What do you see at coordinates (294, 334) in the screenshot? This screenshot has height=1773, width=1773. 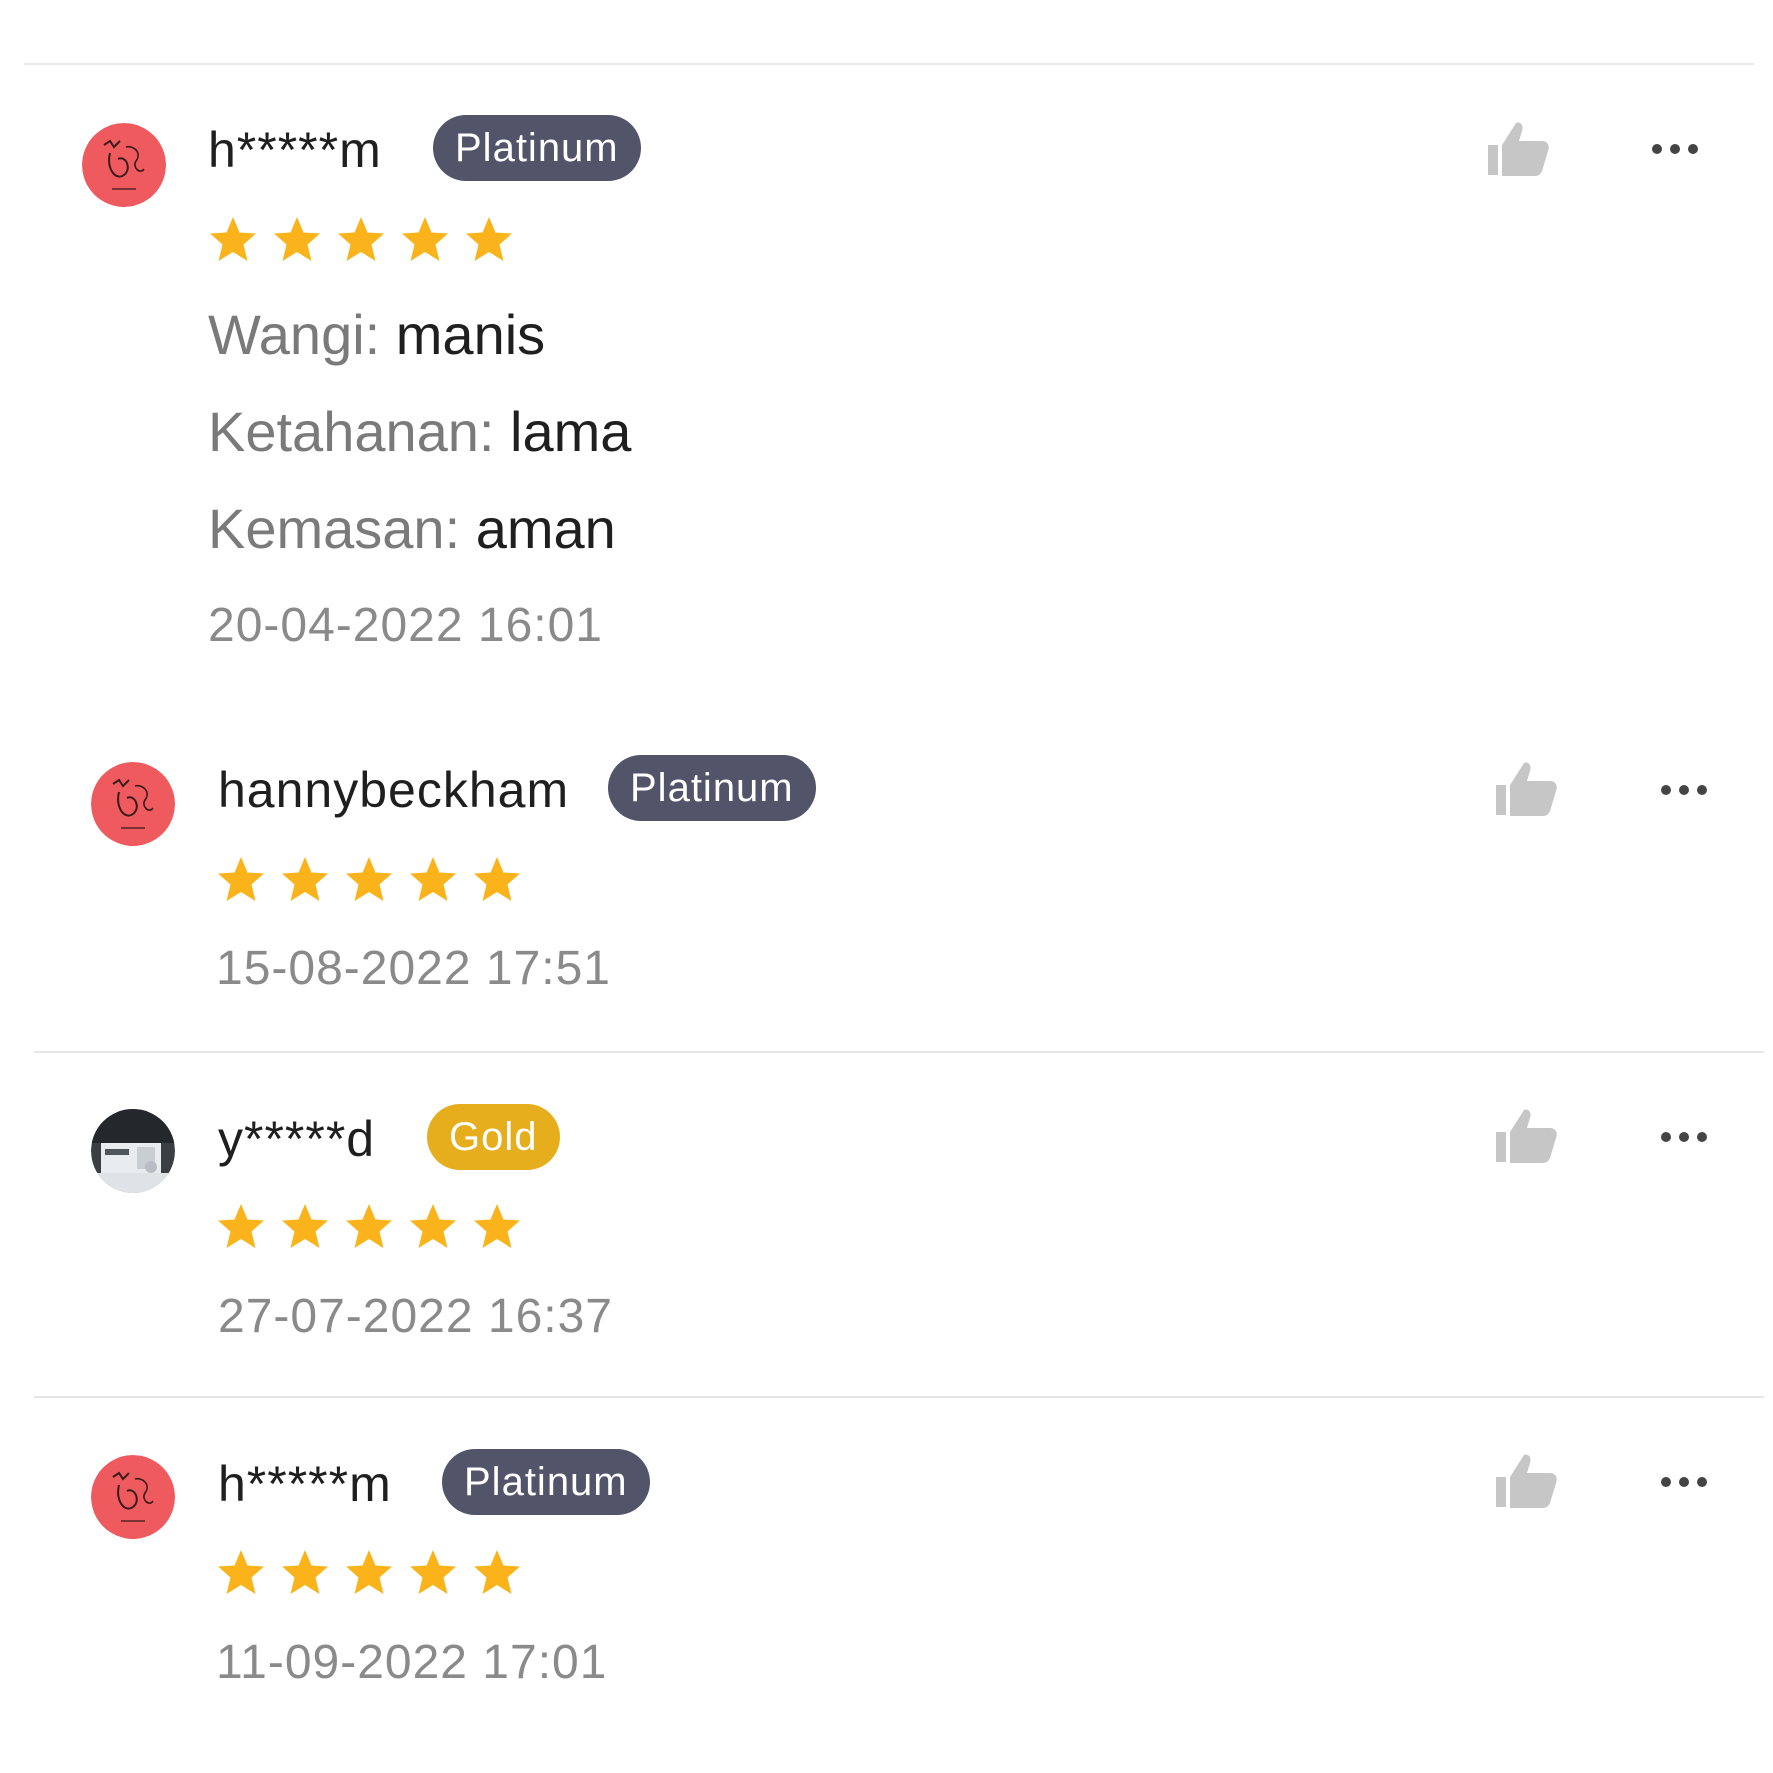 I see `attribute-key: Wangi:` at bounding box center [294, 334].